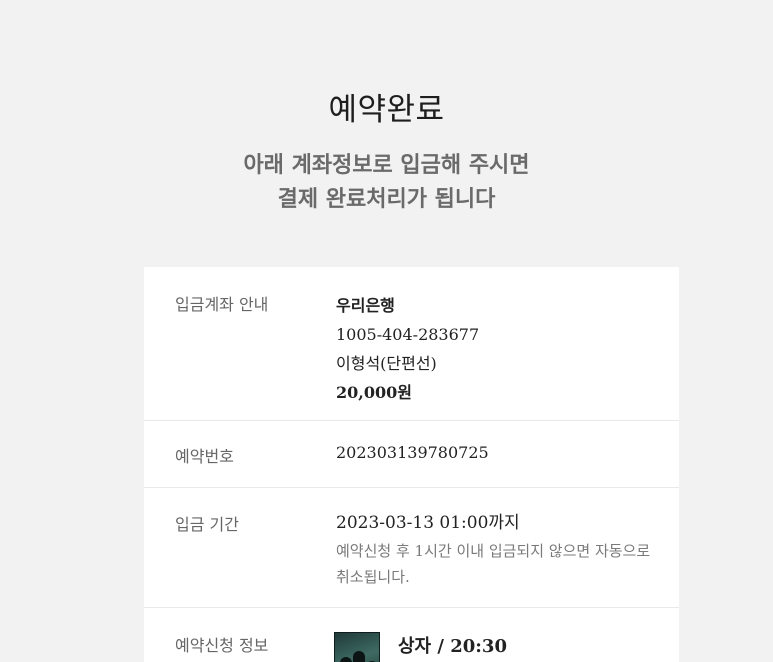 Image resolution: width=773 pixels, height=662 pixels. I want to click on reservation-number-row: 예약번호 202303139780725, so click(411, 454).